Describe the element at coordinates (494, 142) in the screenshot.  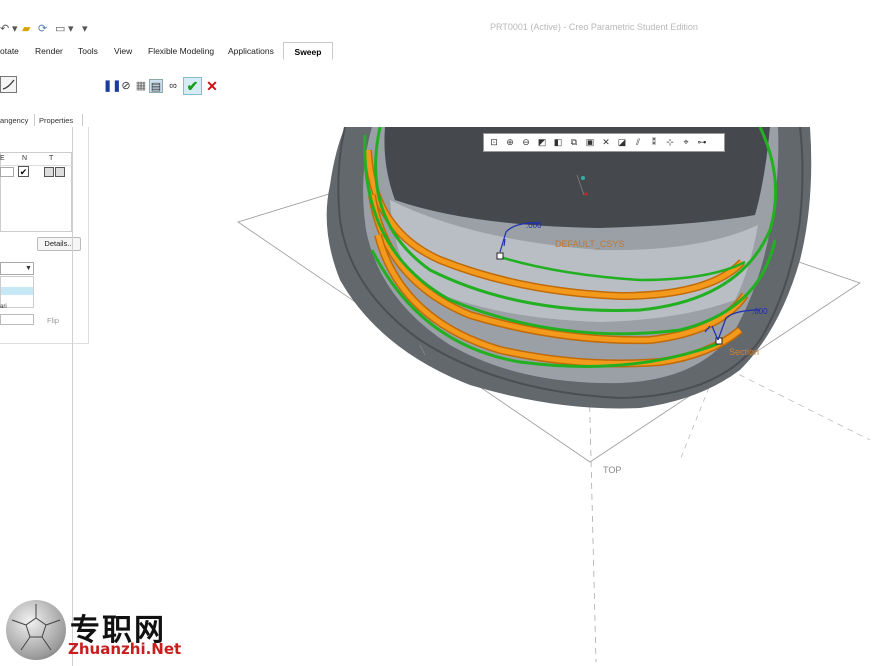
I see `refit-icon: ⊡` at that location.